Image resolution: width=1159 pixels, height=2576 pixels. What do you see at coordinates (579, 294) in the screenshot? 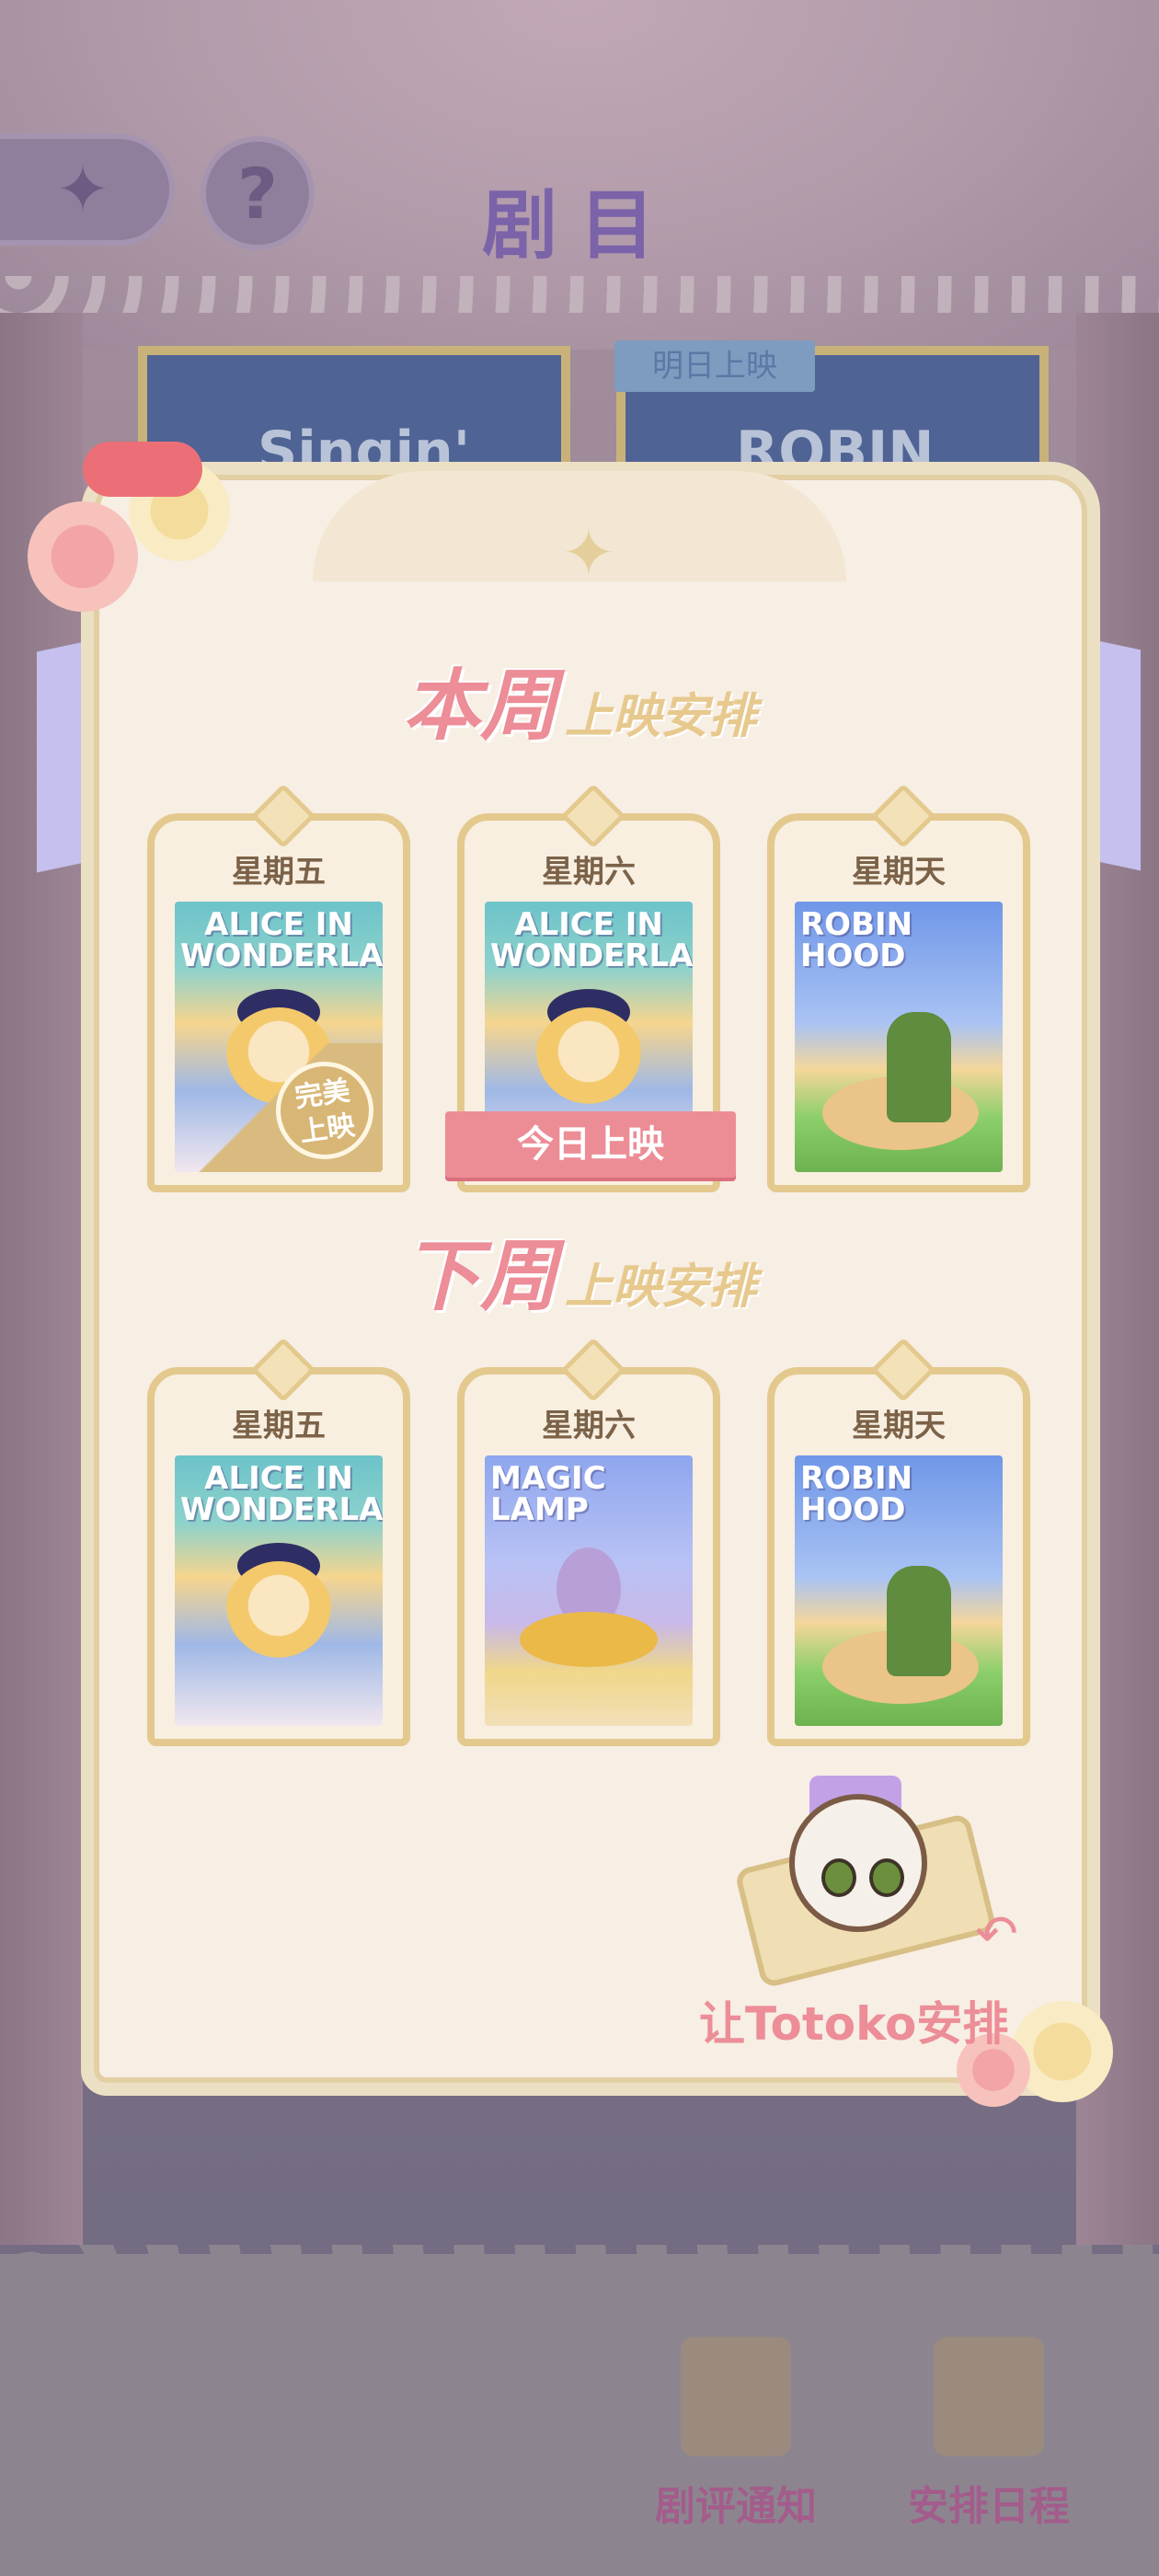
I see `curtain-lace` at bounding box center [579, 294].